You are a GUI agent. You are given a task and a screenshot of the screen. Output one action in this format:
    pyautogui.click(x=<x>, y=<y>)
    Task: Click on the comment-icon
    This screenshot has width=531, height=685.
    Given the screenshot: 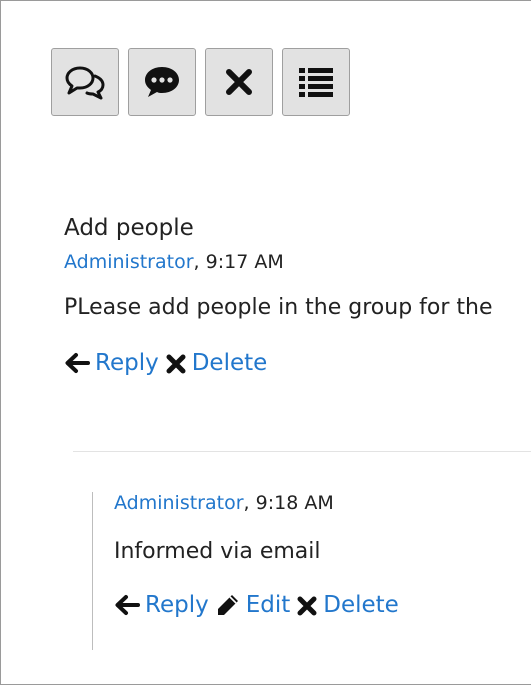 What is the action you would take?
    pyautogui.click(x=162, y=82)
    